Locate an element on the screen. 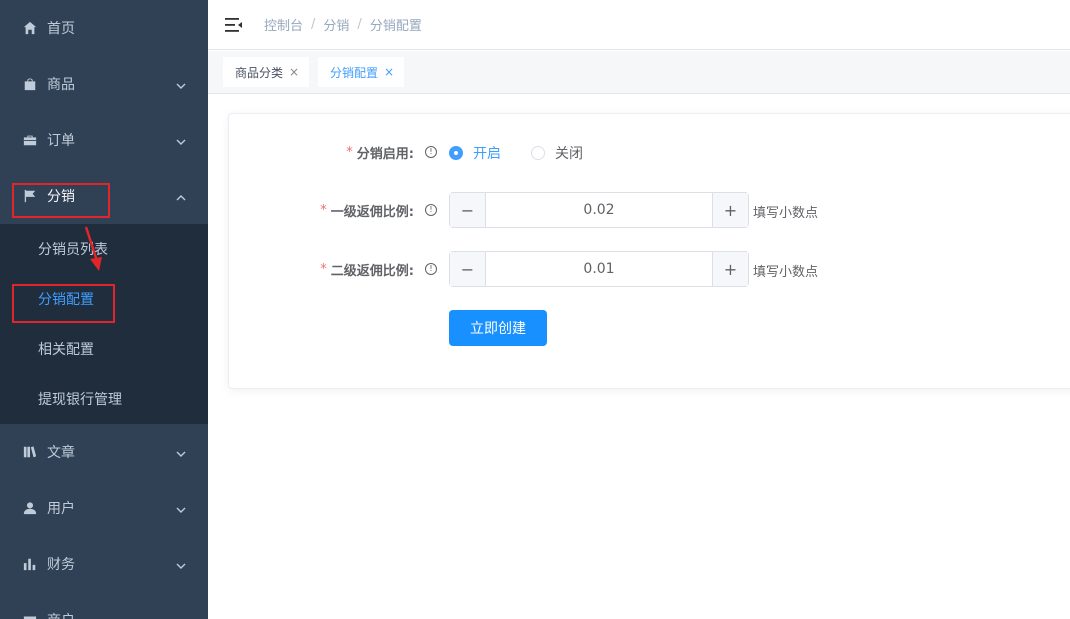 Image resolution: width=1070 pixels, height=619 pixels. bar-chart-icon is located at coordinates (30, 564).